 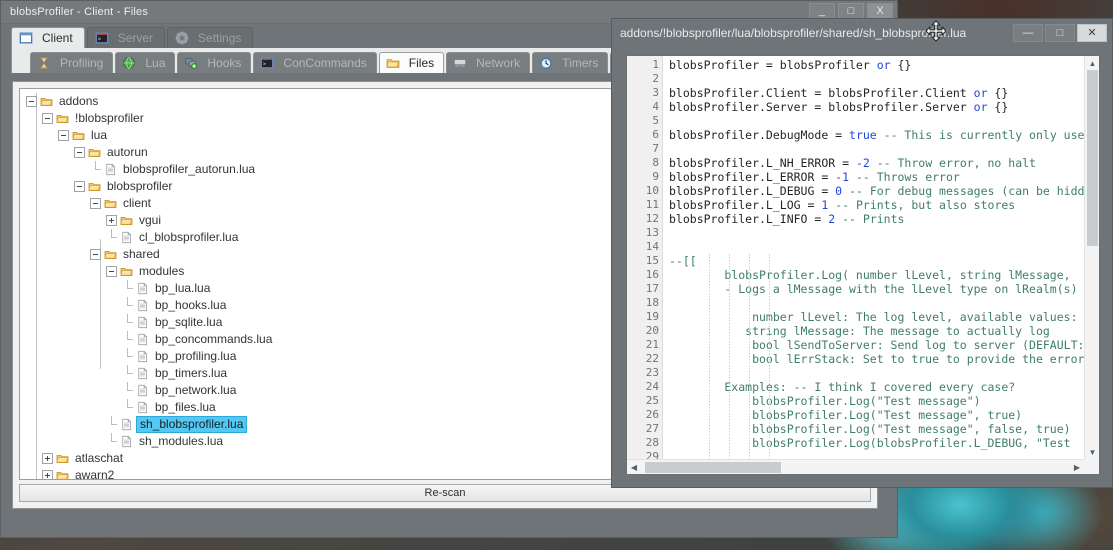 I want to click on tree-node-label: bp_timers.lua, so click(x=191, y=373).